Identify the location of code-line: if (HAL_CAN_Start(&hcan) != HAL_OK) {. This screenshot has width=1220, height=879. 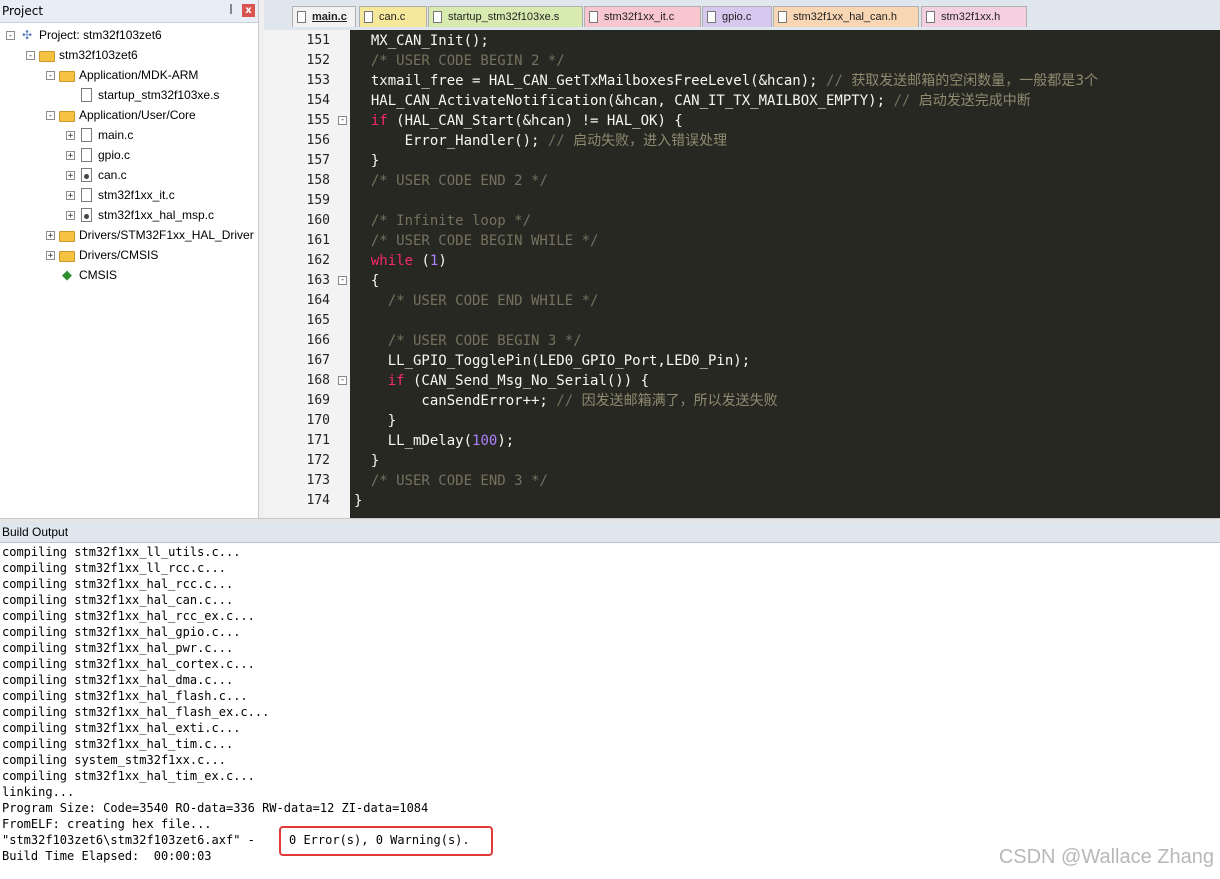
(518, 121).